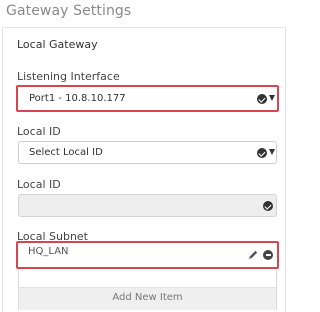  What do you see at coordinates (147, 255) in the screenshot?
I see `local-subnet-item: HQ_LAN` at bounding box center [147, 255].